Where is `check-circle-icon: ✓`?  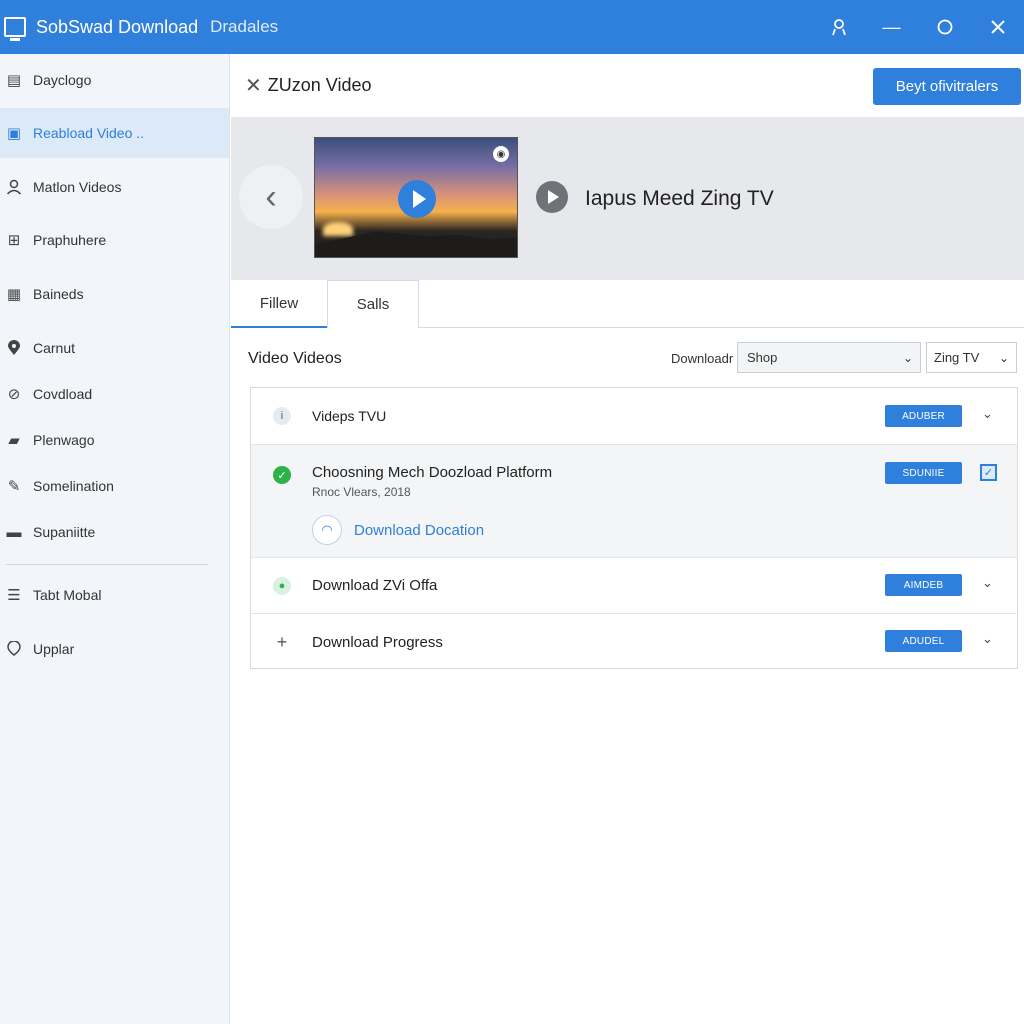
check-circle-icon: ✓ is located at coordinates (282, 475).